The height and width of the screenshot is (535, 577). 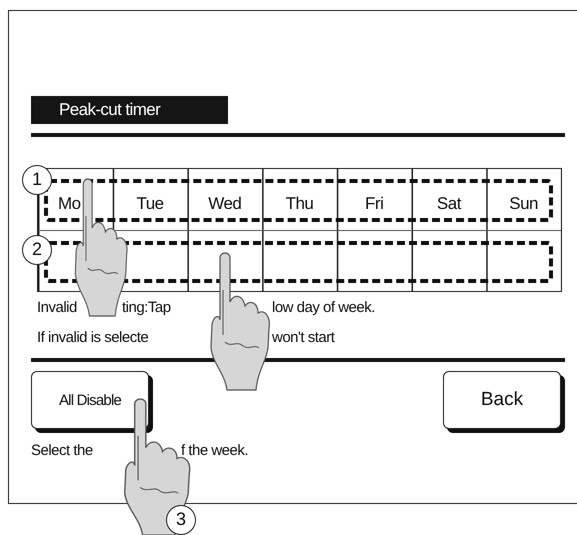 I want to click on step-number: 1, so click(x=37, y=180).